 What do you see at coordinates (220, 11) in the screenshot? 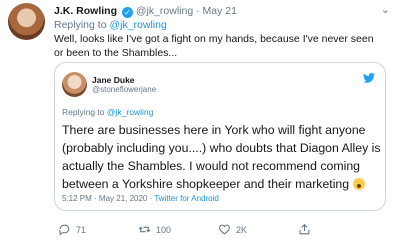
I see `tweet-date: May 21` at bounding box center [220, 11].